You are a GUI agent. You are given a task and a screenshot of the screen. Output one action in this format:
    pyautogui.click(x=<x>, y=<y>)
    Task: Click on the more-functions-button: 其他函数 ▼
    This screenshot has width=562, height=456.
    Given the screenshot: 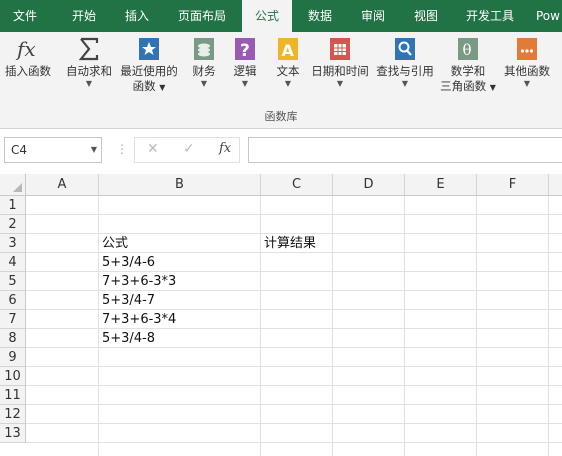 What is the action you would take?
    pyautogui.click(x=527, y=62)
    